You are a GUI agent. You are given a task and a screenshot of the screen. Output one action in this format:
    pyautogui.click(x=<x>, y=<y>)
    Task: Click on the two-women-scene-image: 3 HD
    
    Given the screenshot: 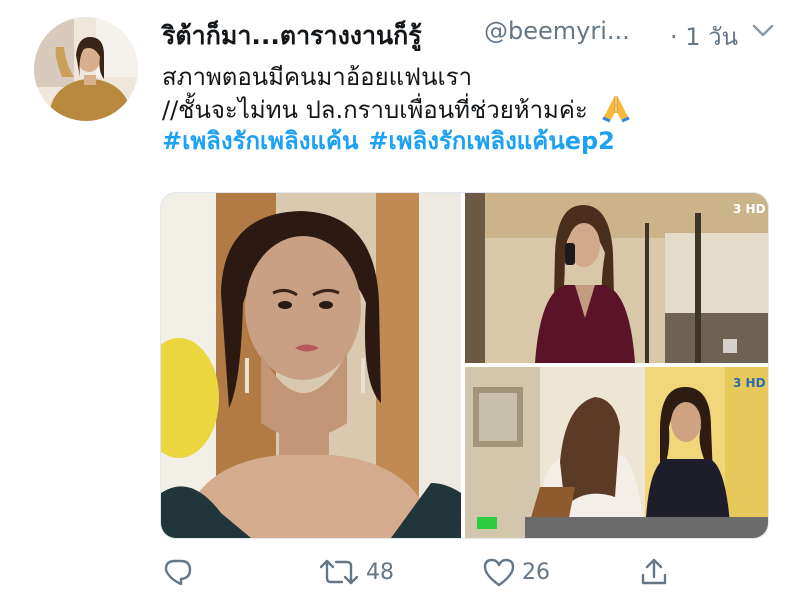 What is the action you would take?
    pyautogui.click(x=616, y=452)
    